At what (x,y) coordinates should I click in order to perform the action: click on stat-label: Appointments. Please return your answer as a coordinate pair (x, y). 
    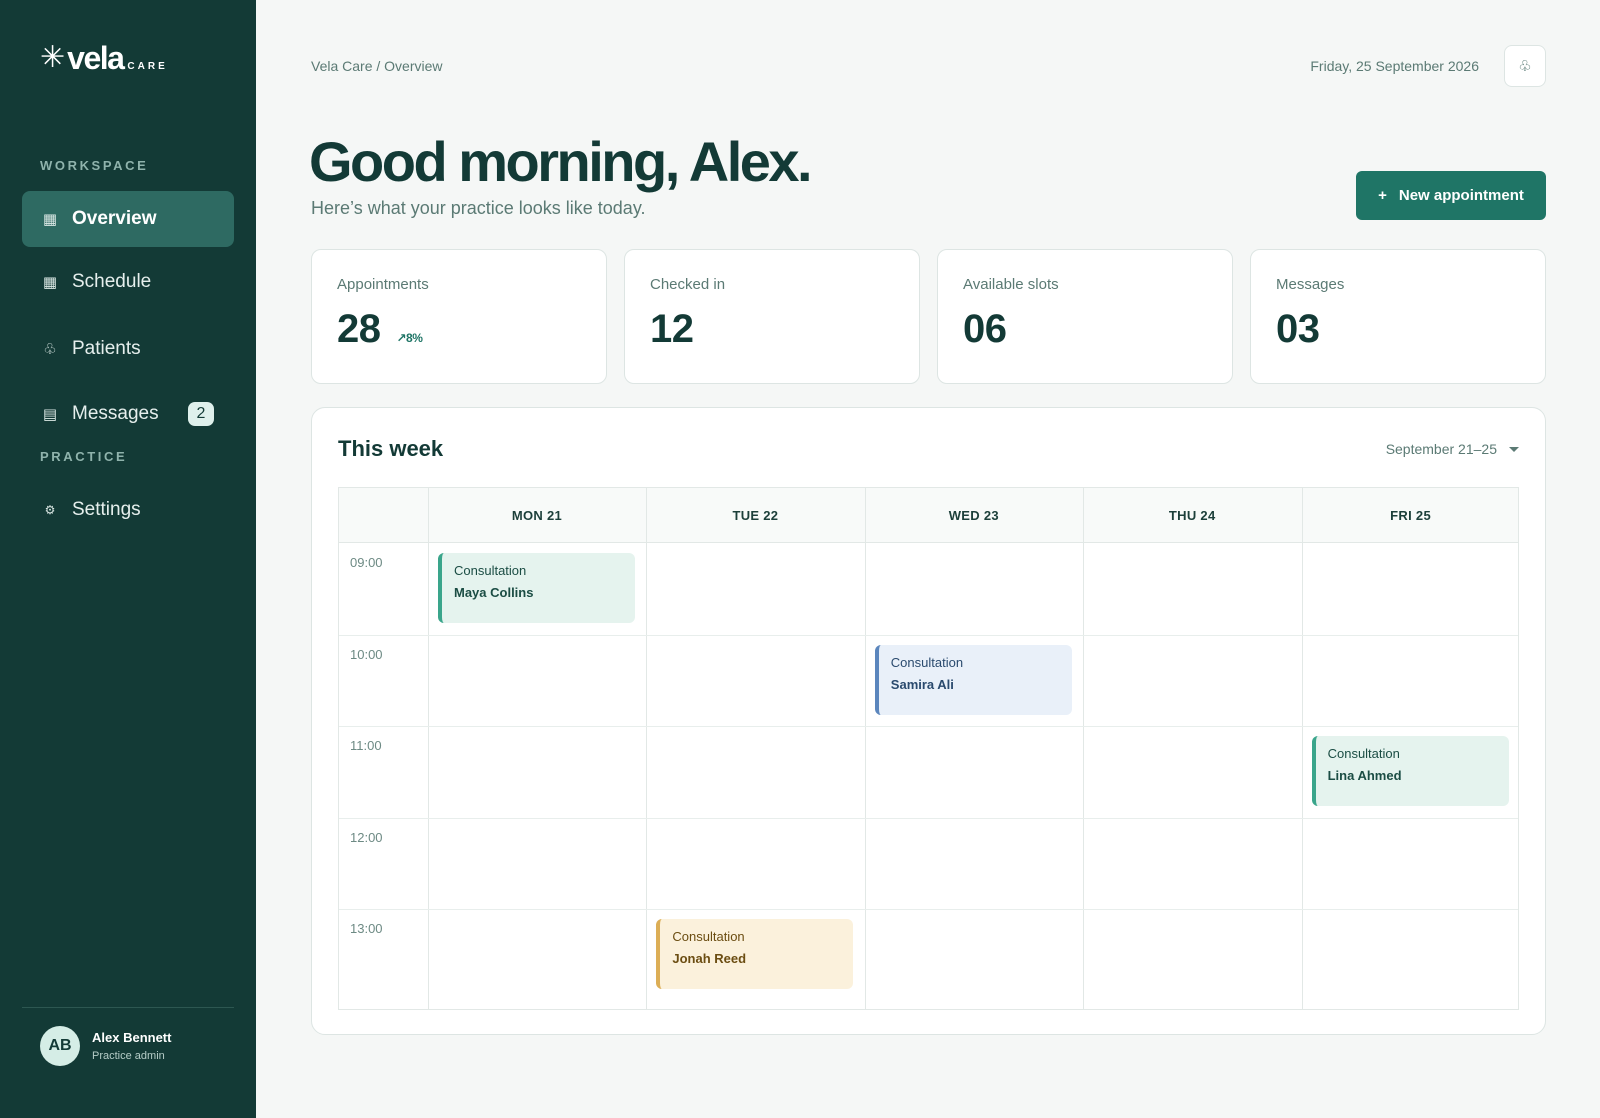
    Looking at the image, I should click on (383, 284).